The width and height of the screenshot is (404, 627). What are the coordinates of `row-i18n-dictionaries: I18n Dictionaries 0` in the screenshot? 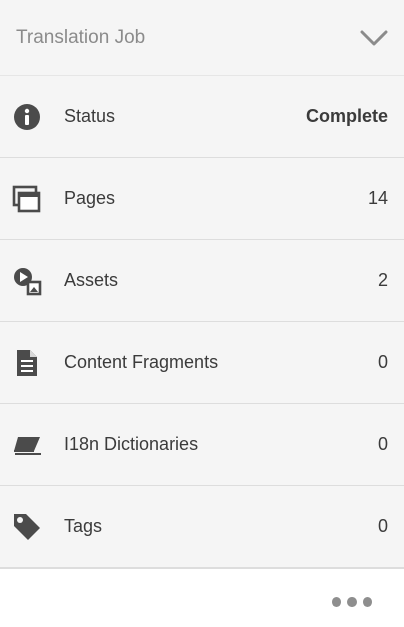 It's located at (202, 445).